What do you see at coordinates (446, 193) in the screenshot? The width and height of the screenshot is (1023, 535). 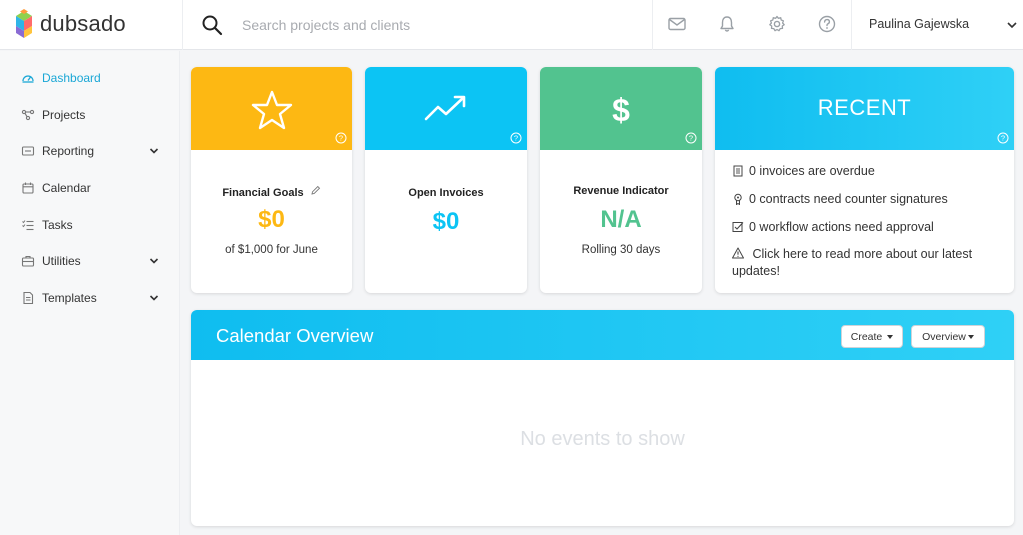 I see `card-title: Open Invoices` at bounding box center [446, 193].